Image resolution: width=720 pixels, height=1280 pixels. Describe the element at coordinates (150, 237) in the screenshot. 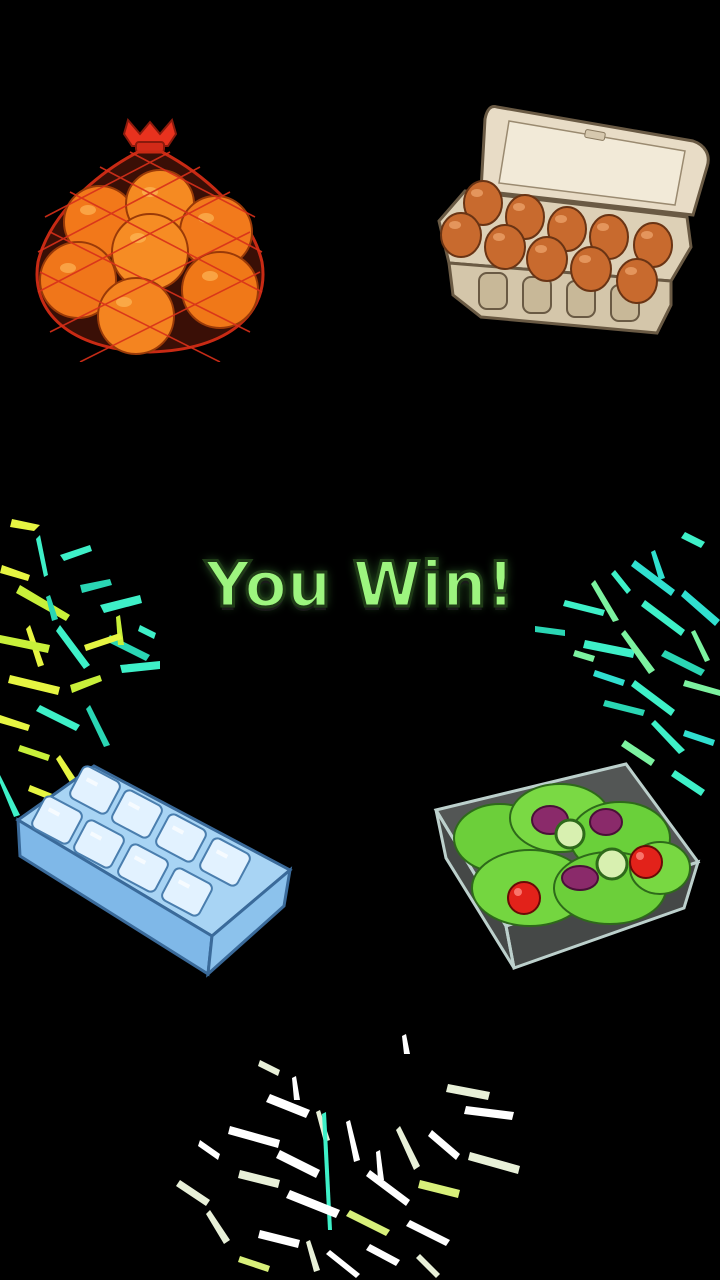

I see `oranges-bag-icon` at that location.